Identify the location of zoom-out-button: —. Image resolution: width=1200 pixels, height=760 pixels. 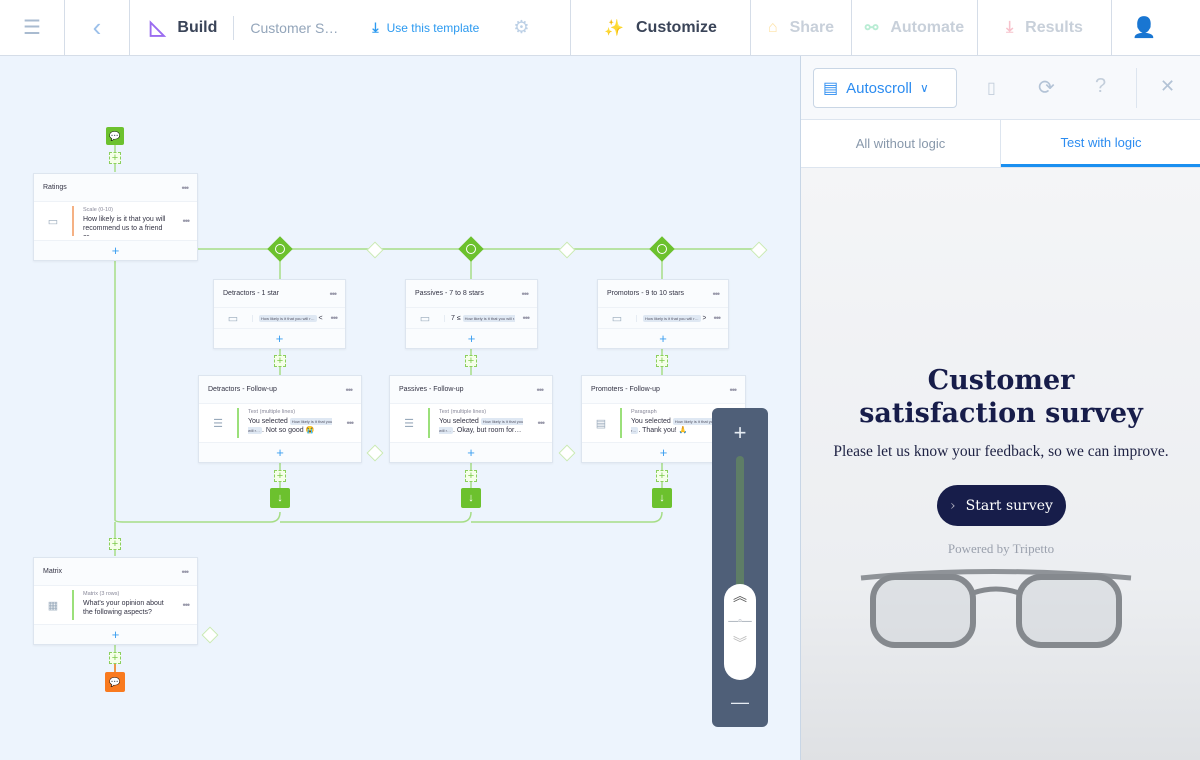
(740, 702).